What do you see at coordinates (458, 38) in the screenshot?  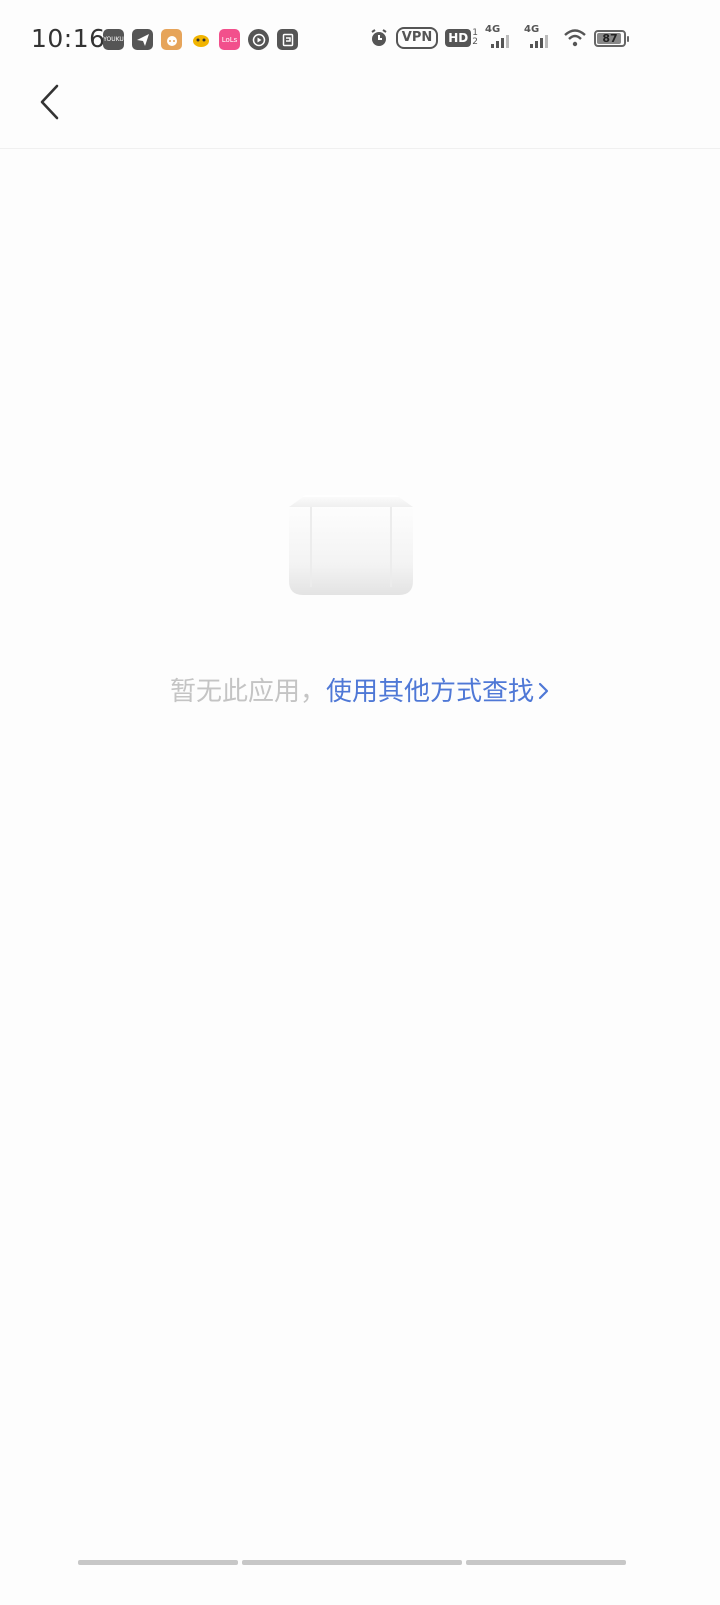 I see `hd-label: HD` at bounding box center [458, 38].